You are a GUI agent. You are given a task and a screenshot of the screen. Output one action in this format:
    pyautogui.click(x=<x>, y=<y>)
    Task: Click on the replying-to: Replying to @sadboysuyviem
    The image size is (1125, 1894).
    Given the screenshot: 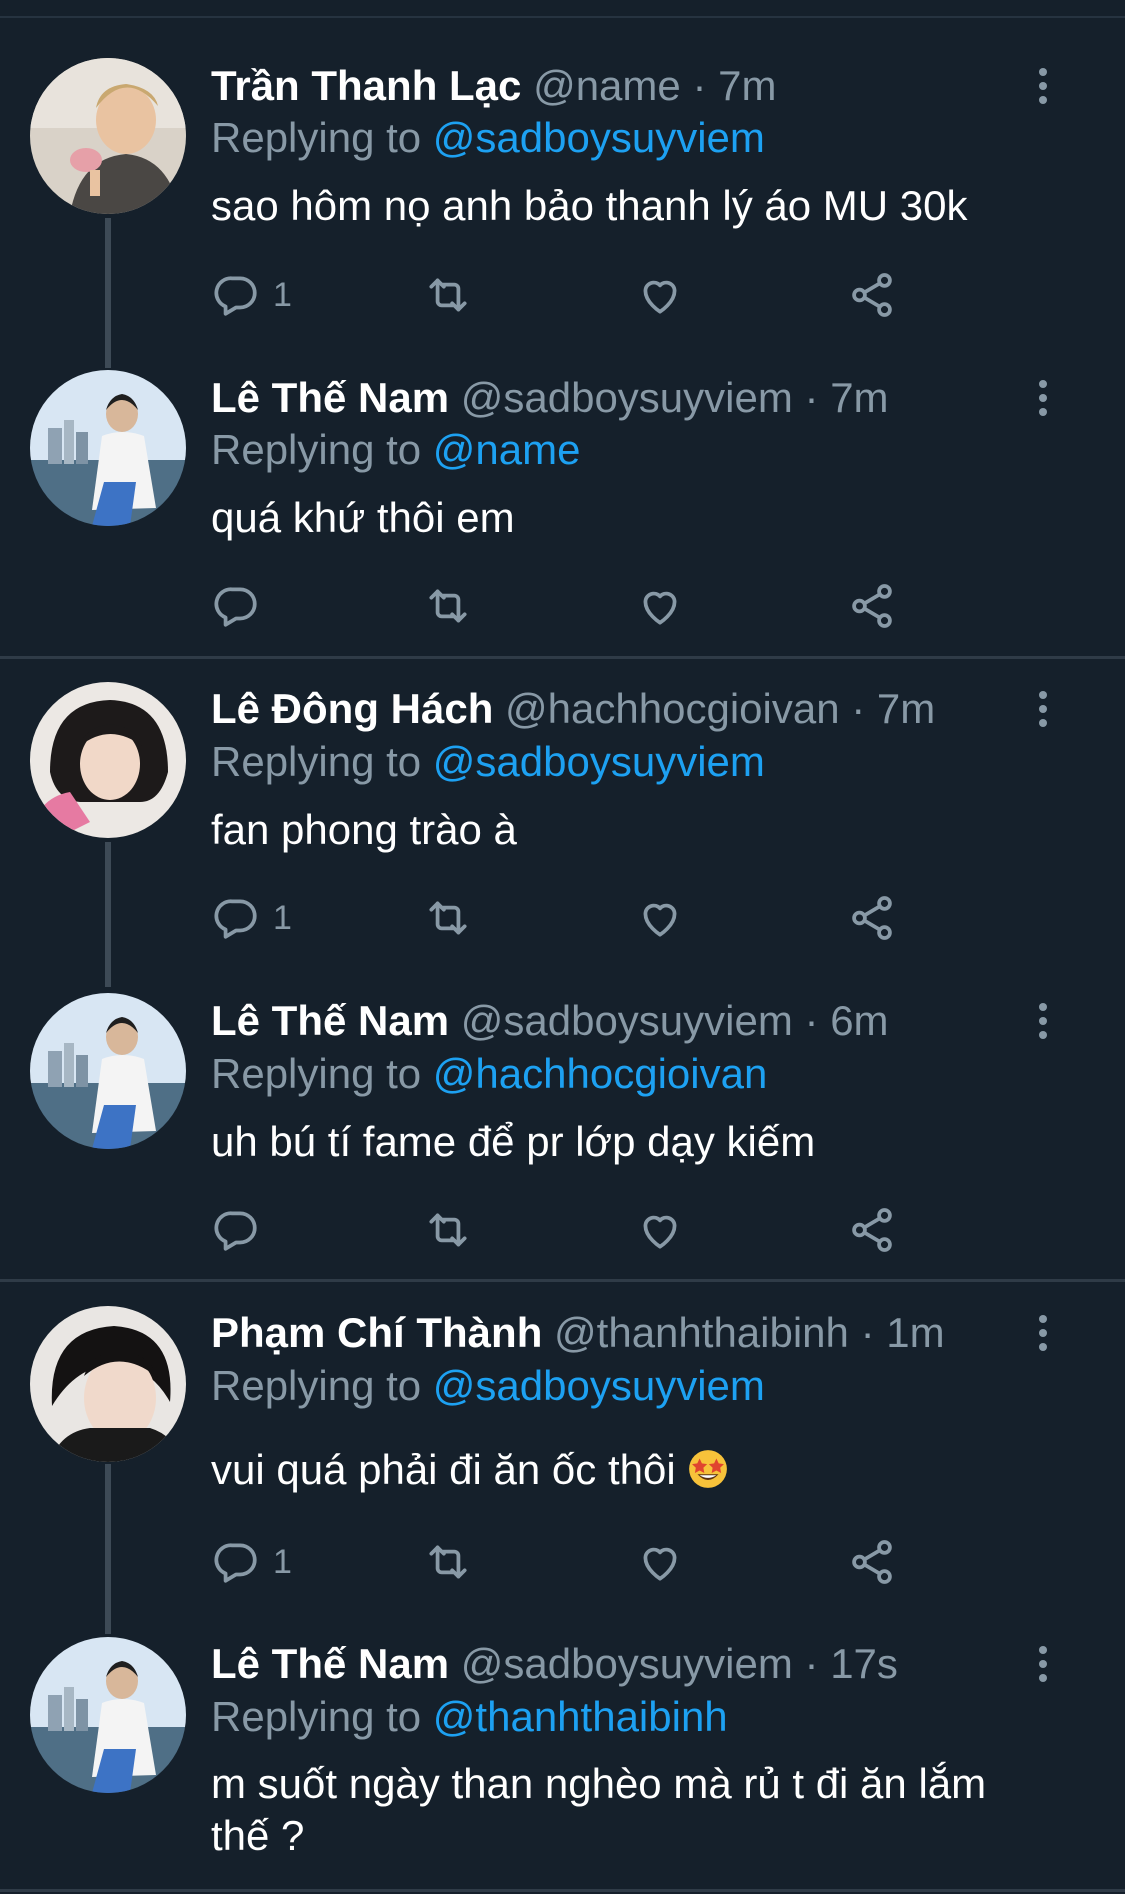 What is the action you would take?
    pyautogui.click(x=488, y=138)
    